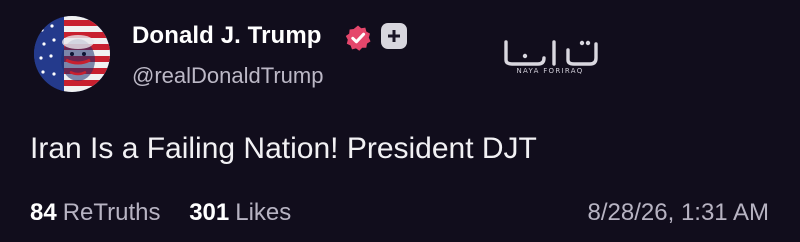 This screenshot has height=242, width=800. I want to click on likes-stat: 301 Likes, so click(240, 213).